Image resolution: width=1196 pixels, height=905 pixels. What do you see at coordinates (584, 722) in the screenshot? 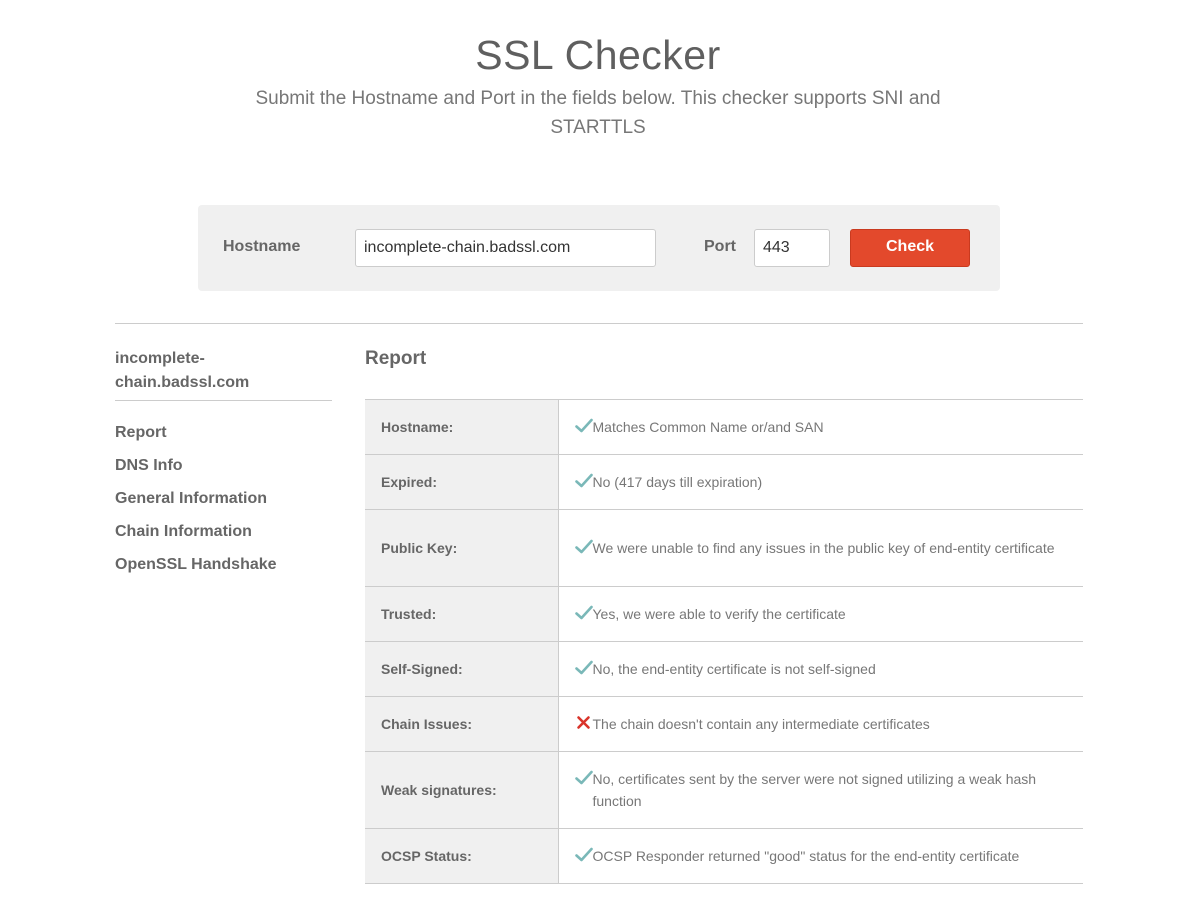
I see `cross-icon` at bounding box center [584, 722].